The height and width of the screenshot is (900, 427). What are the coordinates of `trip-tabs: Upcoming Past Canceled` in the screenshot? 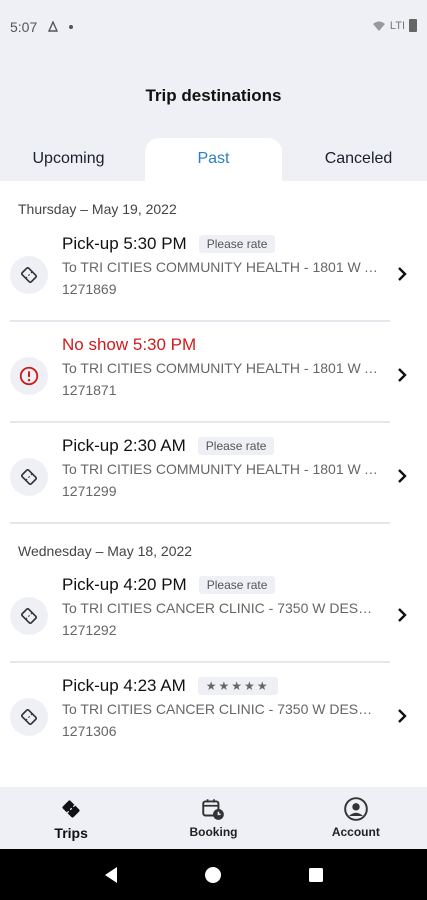 It's located at (213, 160).